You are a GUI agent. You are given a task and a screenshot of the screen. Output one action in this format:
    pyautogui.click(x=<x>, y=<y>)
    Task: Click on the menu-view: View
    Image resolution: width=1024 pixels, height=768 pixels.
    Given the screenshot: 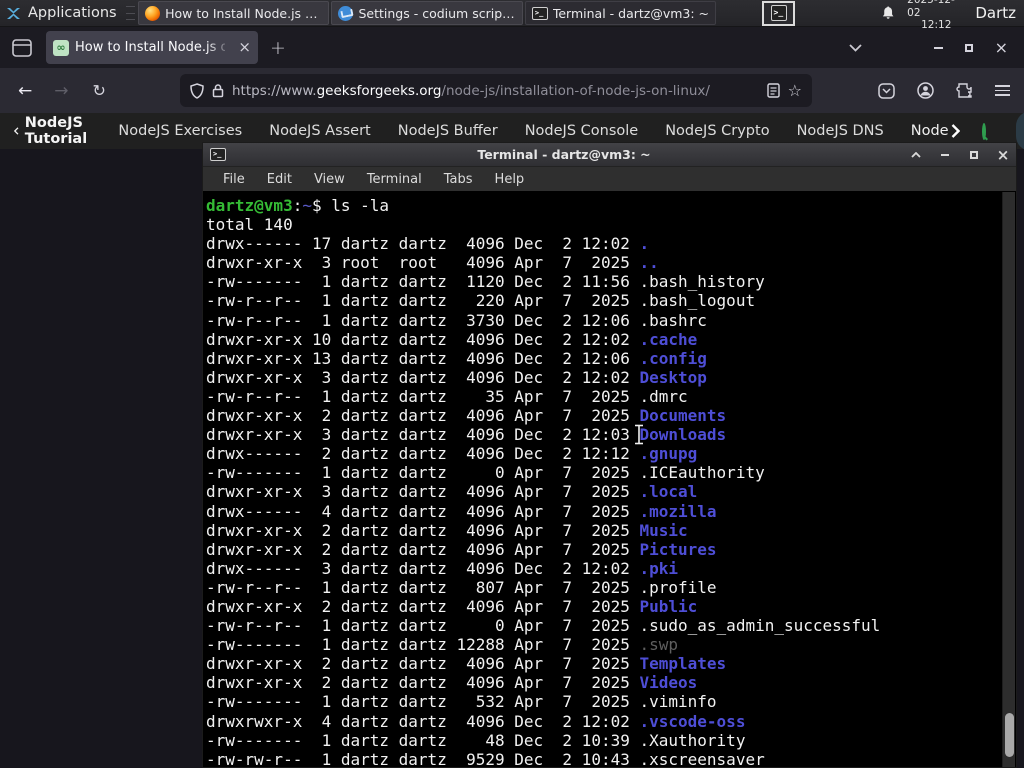 What is the action you would take?
    pyautogui.click(x=329, y=179)
    